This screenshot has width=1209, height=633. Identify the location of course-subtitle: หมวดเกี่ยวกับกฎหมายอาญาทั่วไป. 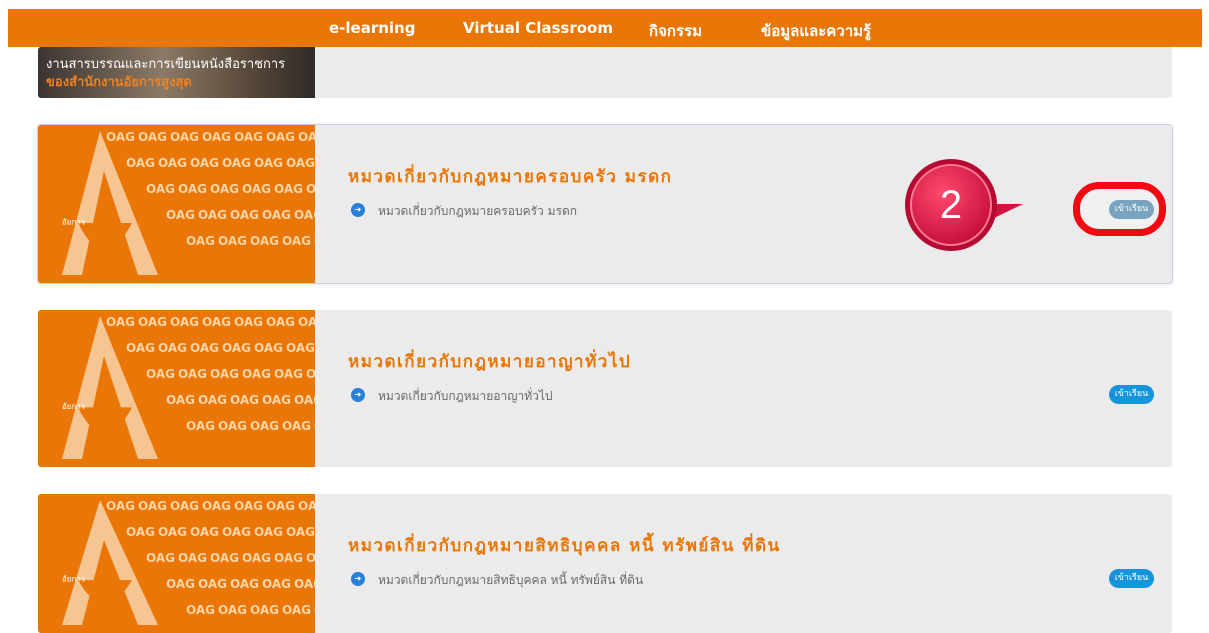
(465, 396).